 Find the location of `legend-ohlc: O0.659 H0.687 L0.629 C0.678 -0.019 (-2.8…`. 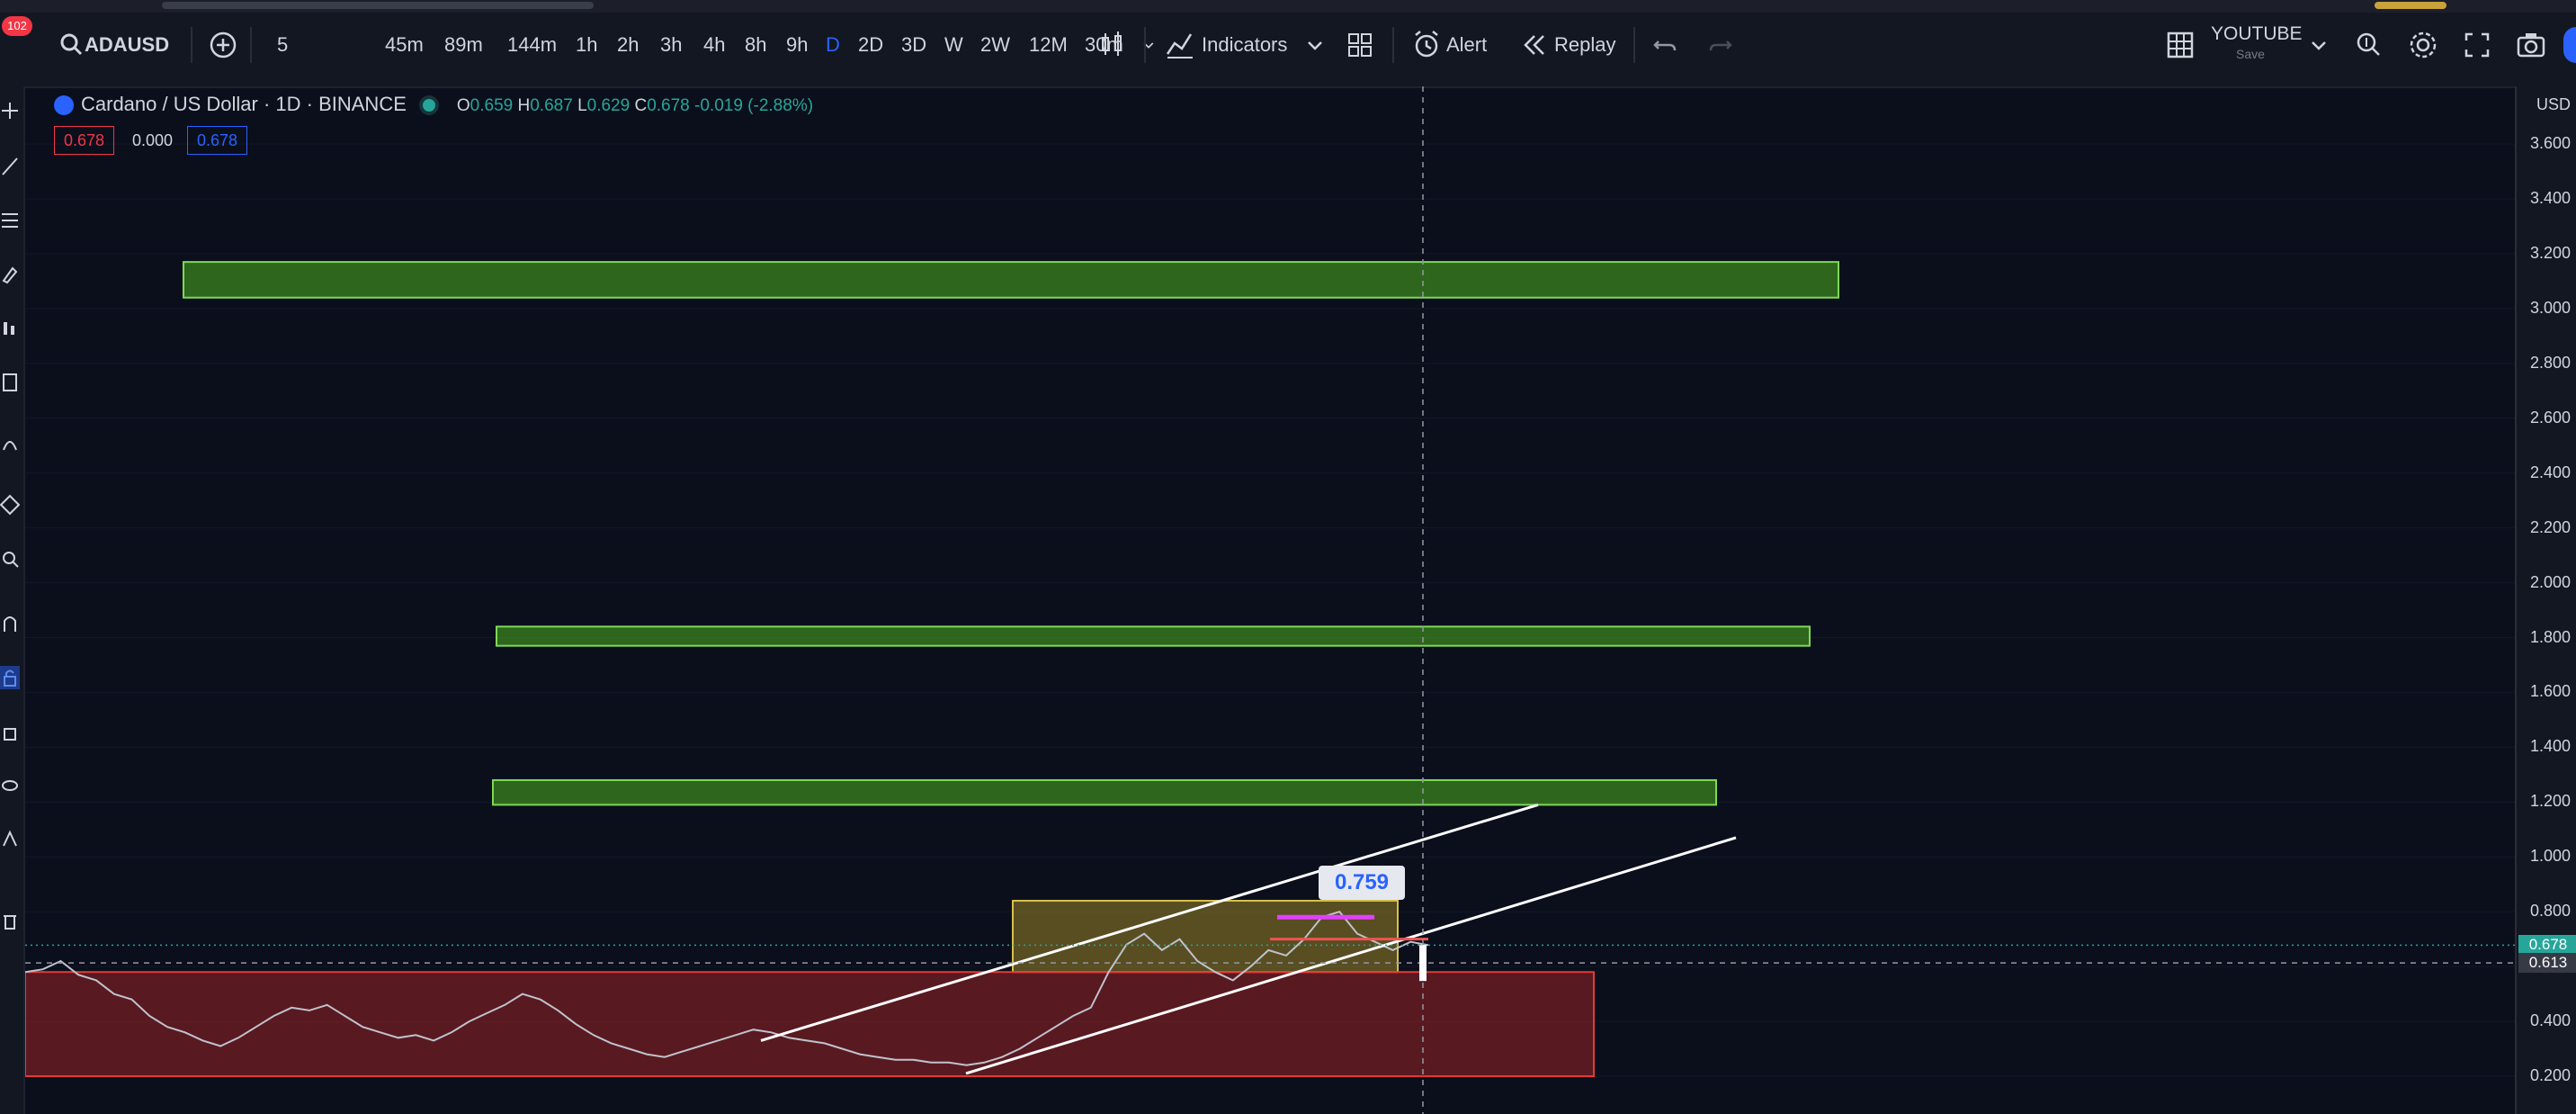

legend-ohlc: O0.659 H0.687 L0.629 C0.678 -0.019 (-2.8… is located at coordinates (635, 105).